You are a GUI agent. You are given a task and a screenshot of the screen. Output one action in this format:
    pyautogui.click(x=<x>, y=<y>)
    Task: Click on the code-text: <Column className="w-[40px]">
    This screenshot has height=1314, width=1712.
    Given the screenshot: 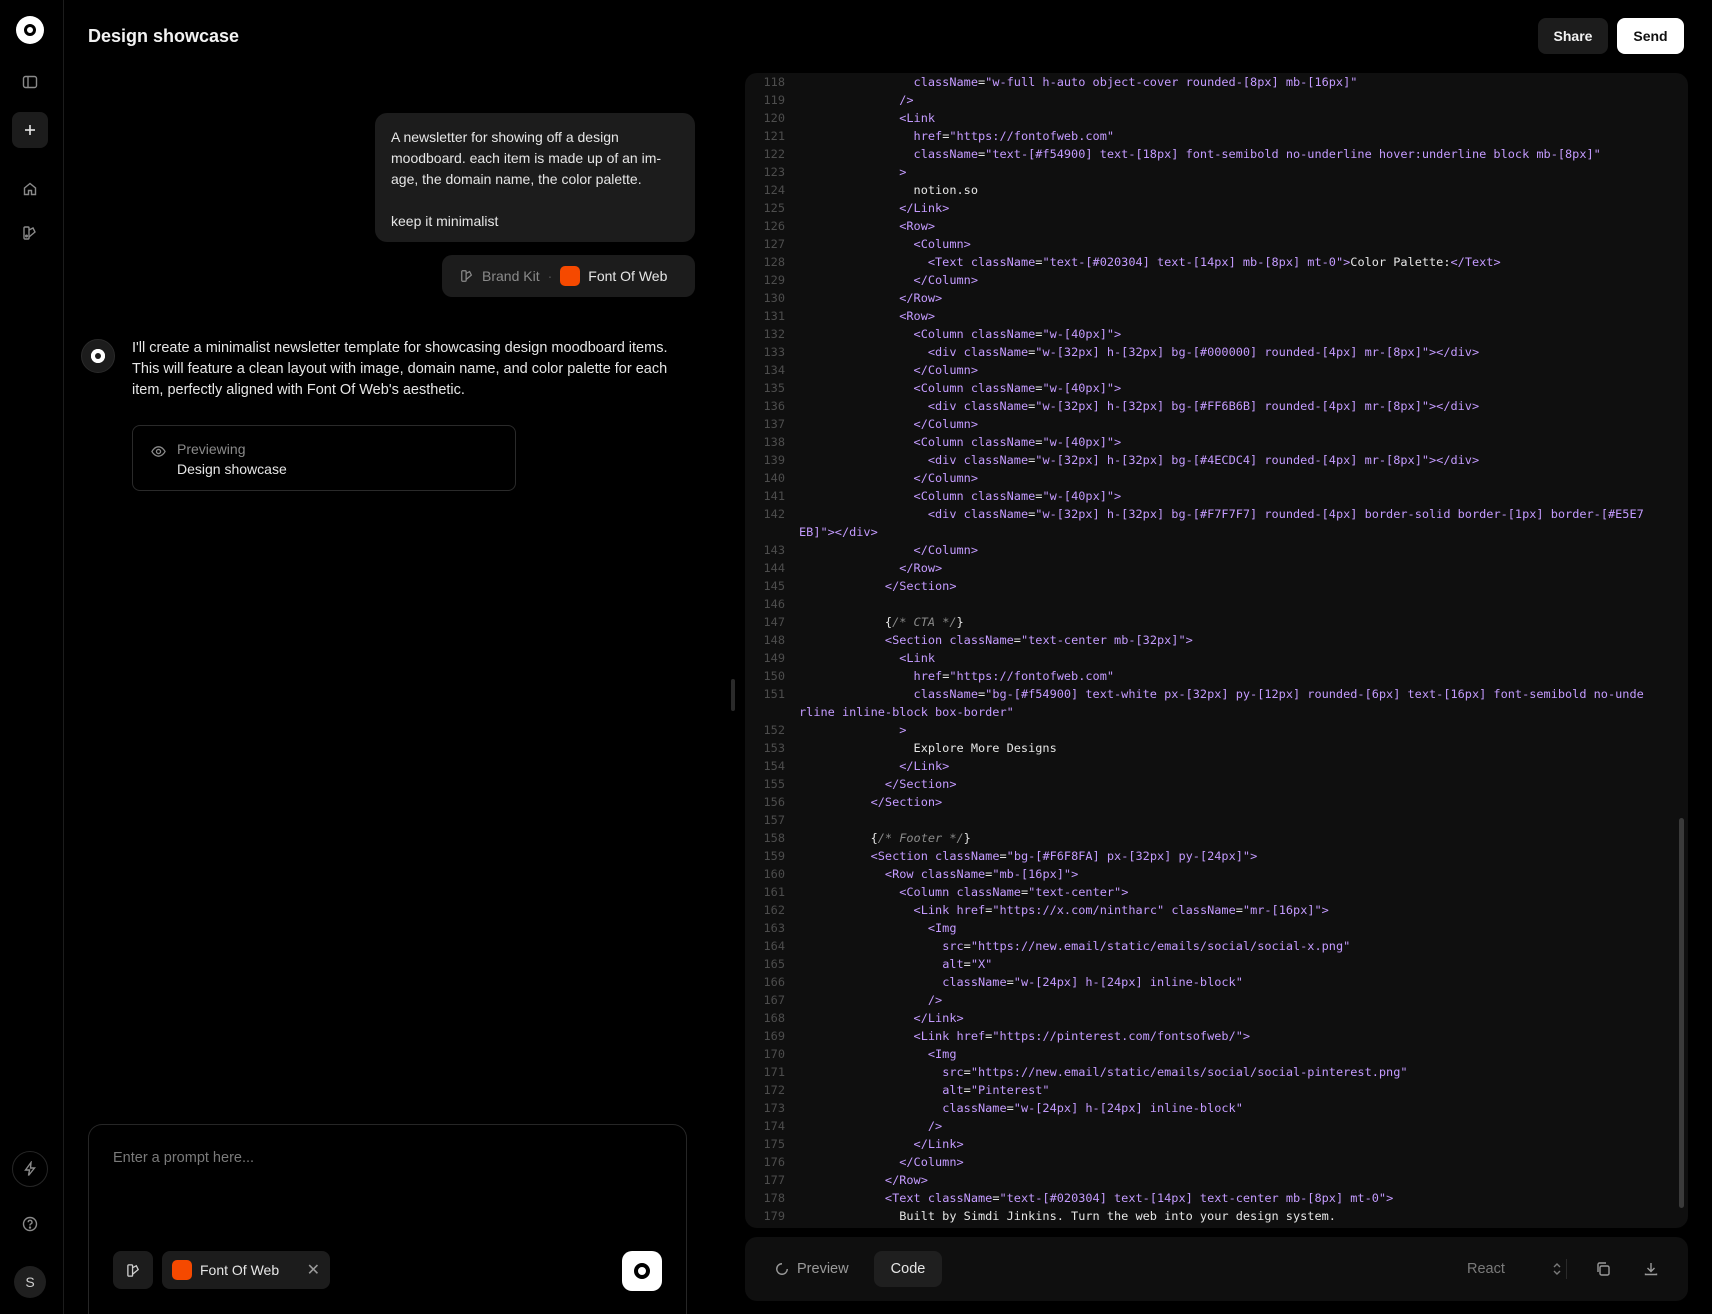 What is the action you would take?
    pyautogui.click(x=1017, y=388)
    